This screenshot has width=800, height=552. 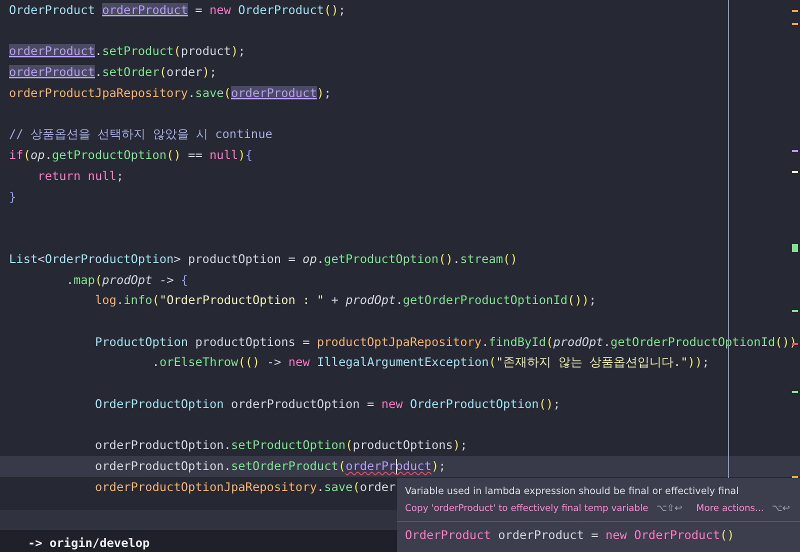 What do you see at coordinates (281, 445) in the screenshot?
I see `code-line: orderProductOption.setProductOption(productOptions);` at bounding box center [281, 445].